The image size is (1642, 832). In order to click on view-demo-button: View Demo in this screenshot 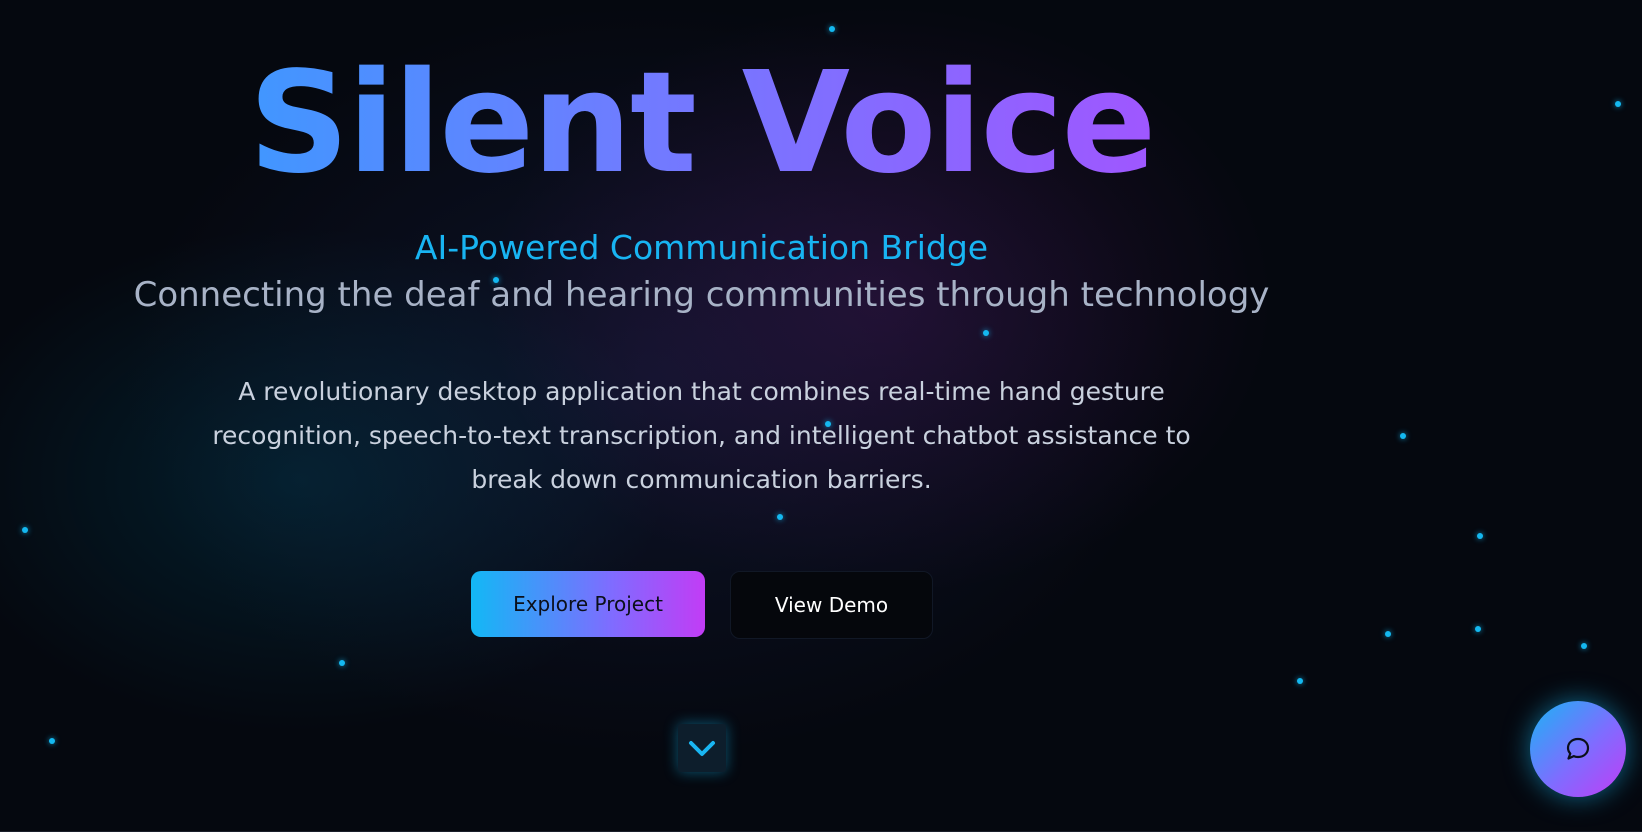, I will do `click(831, 605)`.